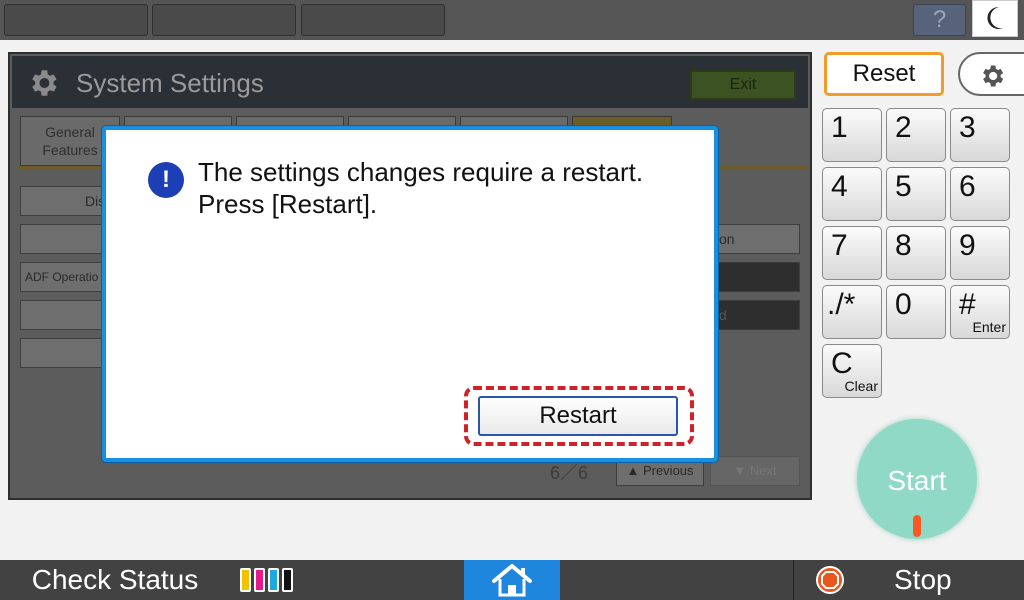 This screenshot has width=1024, height=600. What do you see at coordinates (634, 470) in the screenshot?
I see `triangle-up-icon: ▲` at bounding box center [634, 470].